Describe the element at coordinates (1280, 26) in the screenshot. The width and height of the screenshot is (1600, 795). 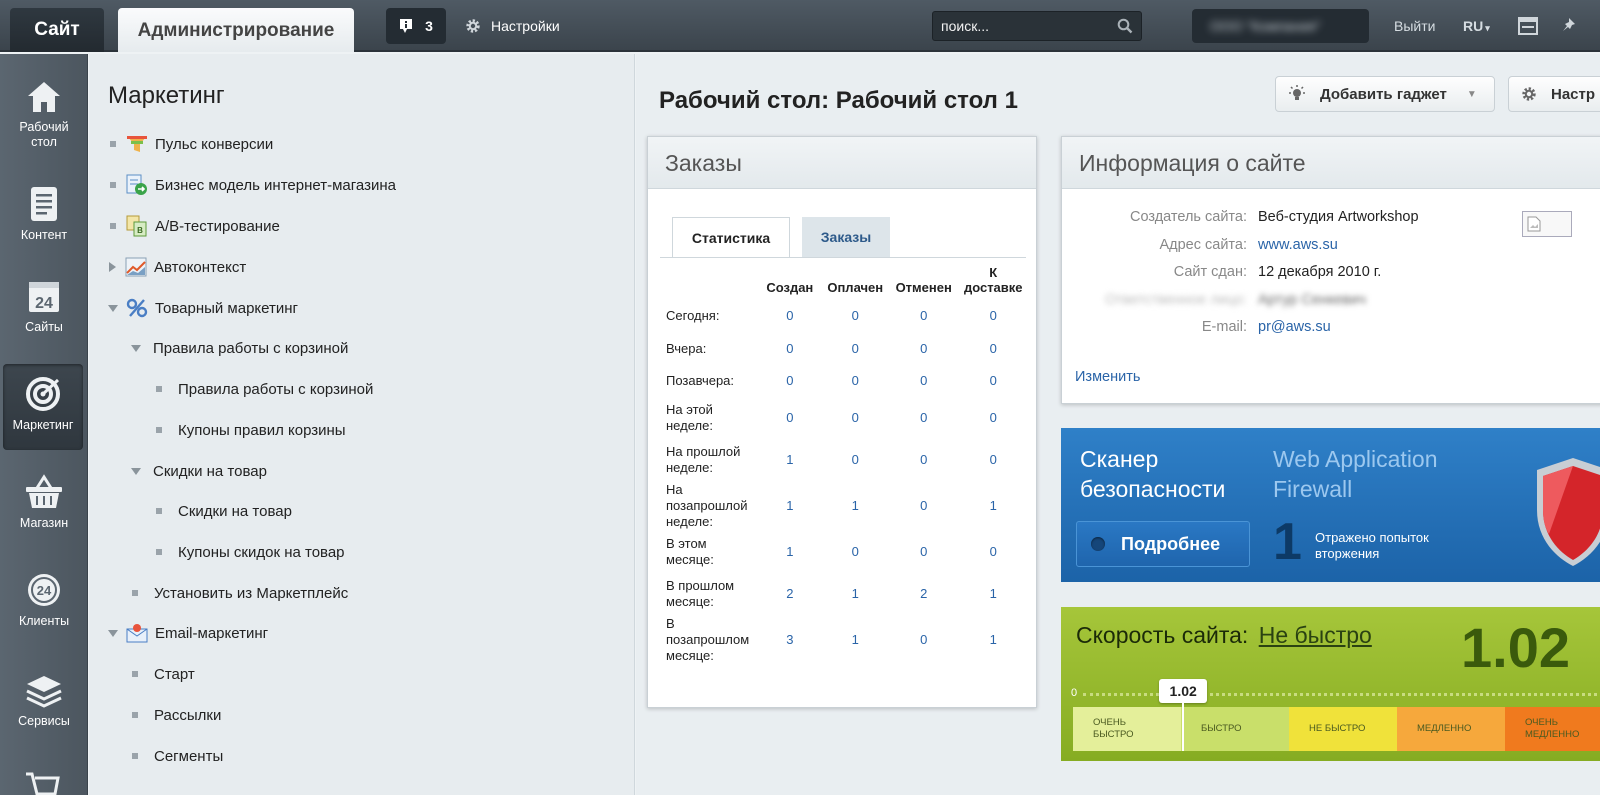
I see `user-menu: ООО "Компания"` at that location.